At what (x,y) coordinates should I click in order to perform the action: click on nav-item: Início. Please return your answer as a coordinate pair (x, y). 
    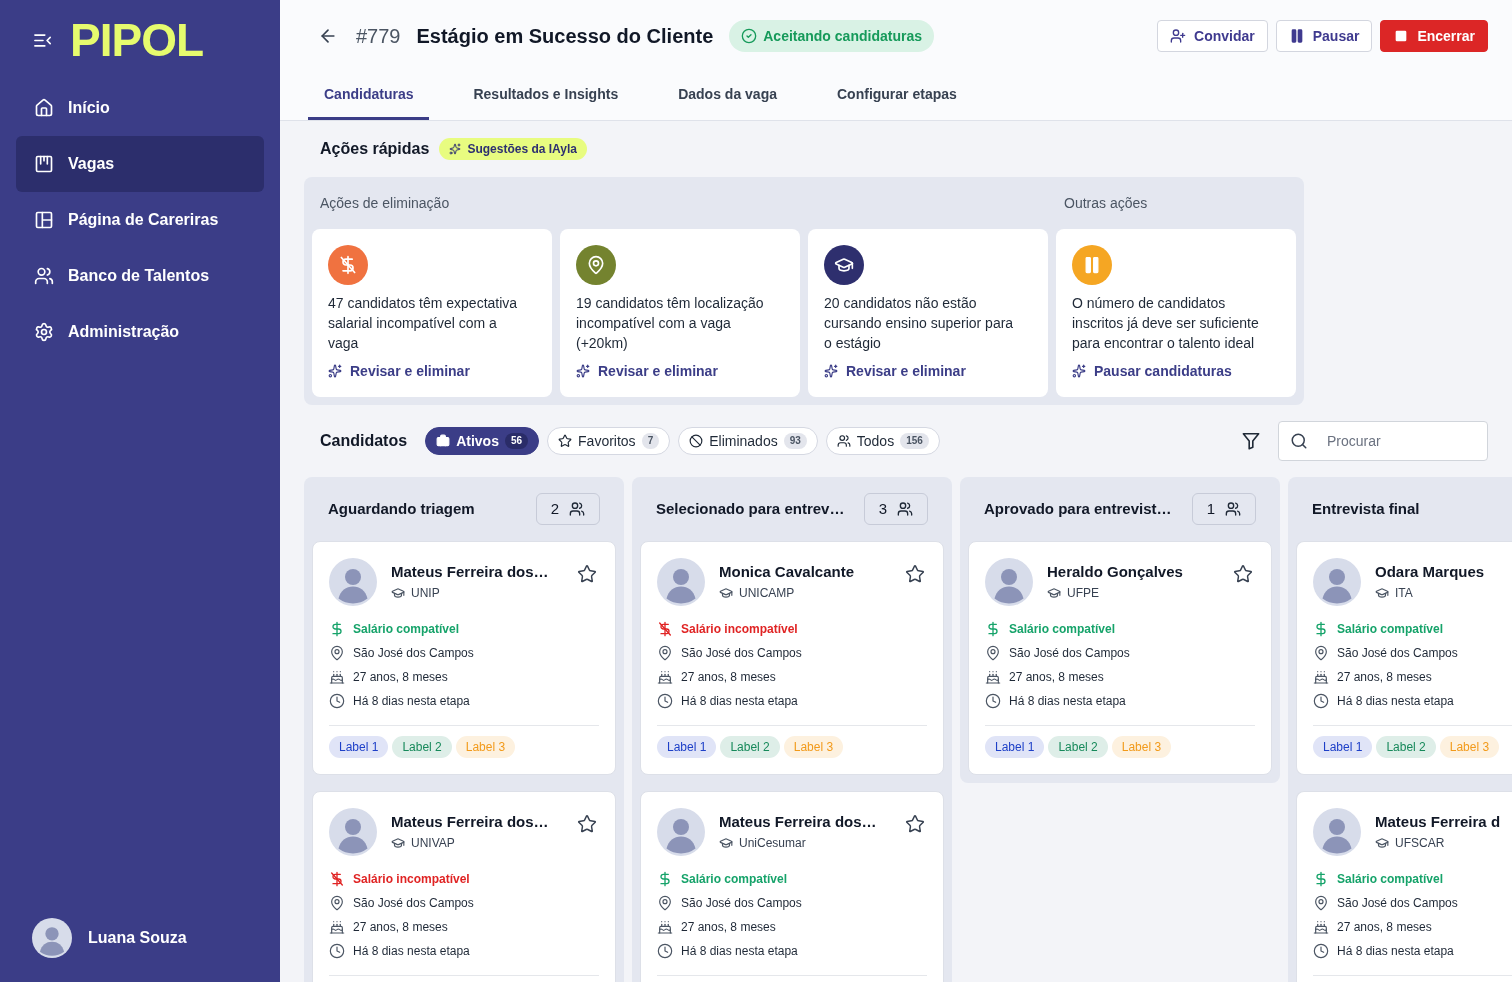
    Looking at the image, I should click on (140, 108).